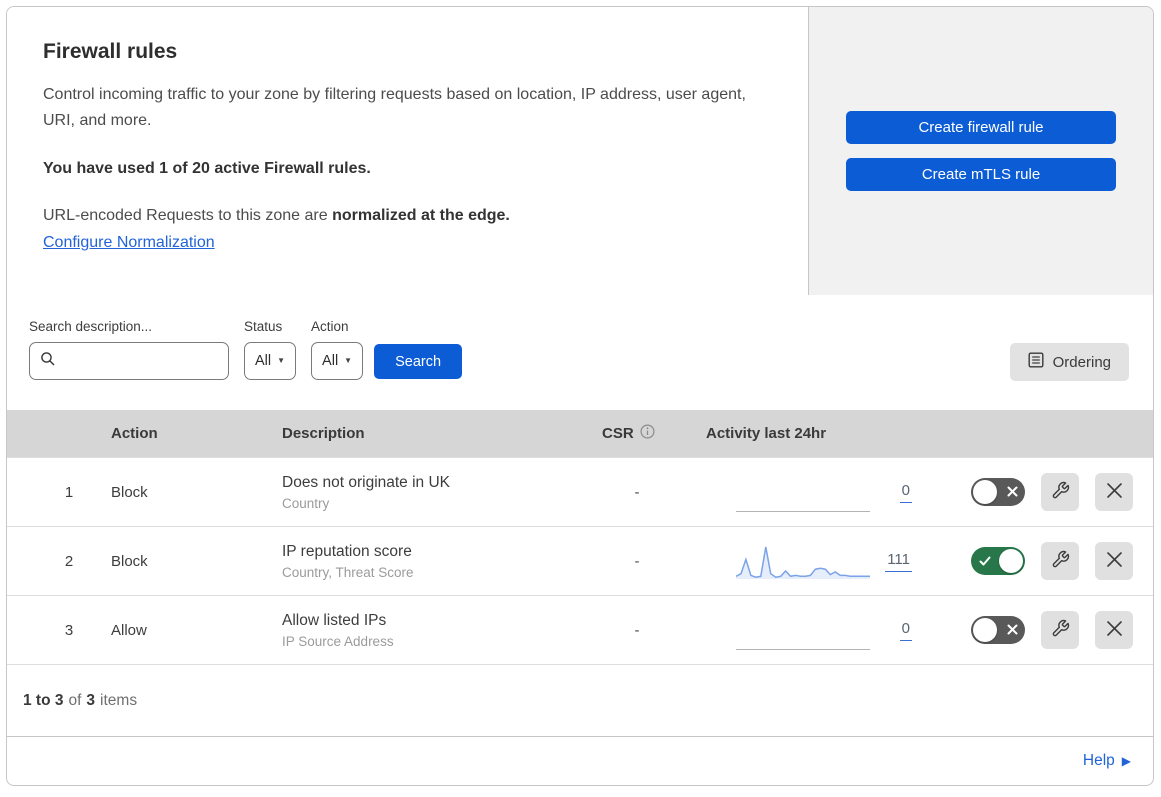 This screenshot has width=1161, height=797. I want to click on page-title: Firewall rules, so click(110, 51).